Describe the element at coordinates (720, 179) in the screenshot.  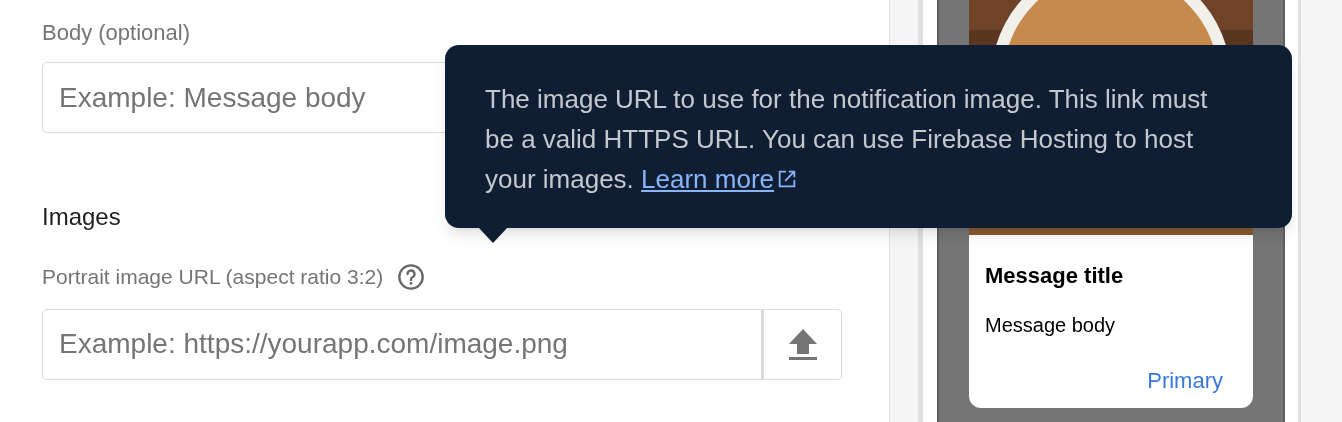
I see `learn-more-link: Learn more` at that location.